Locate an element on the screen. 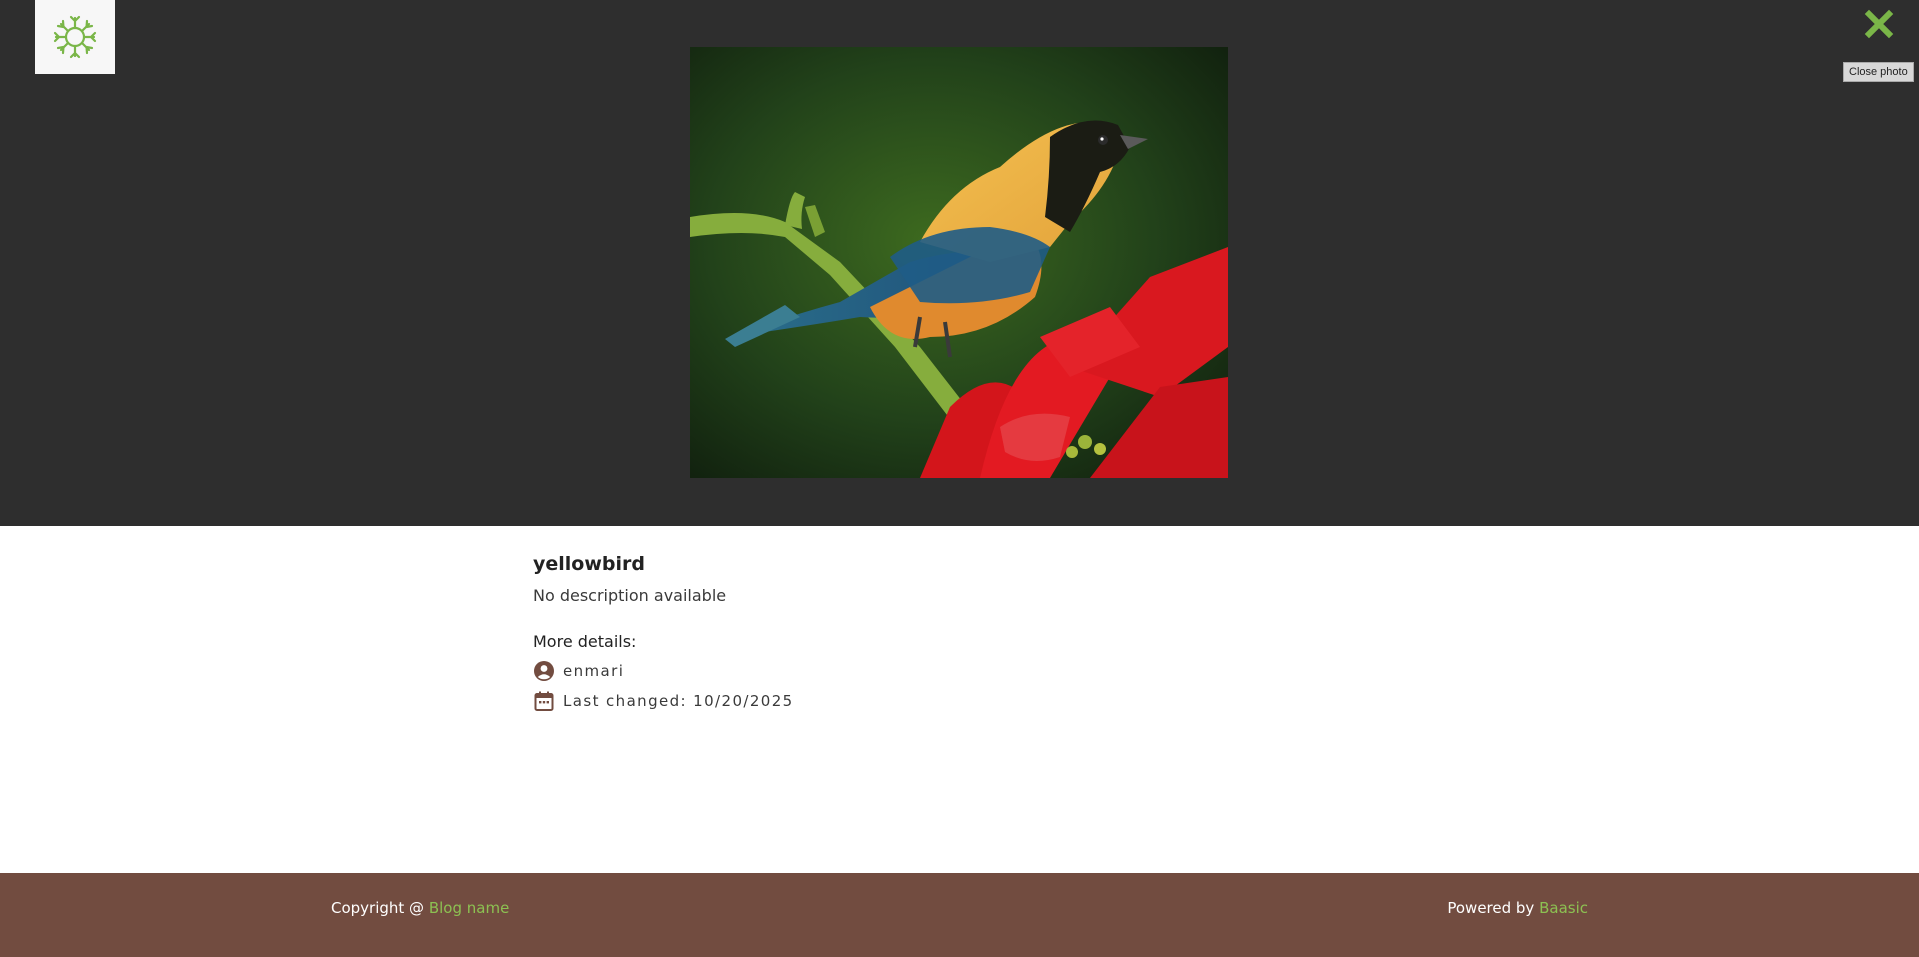 This screenshot has height=957, width=1919. blog-name-link: Blog name is located at coordinates (469, 908).